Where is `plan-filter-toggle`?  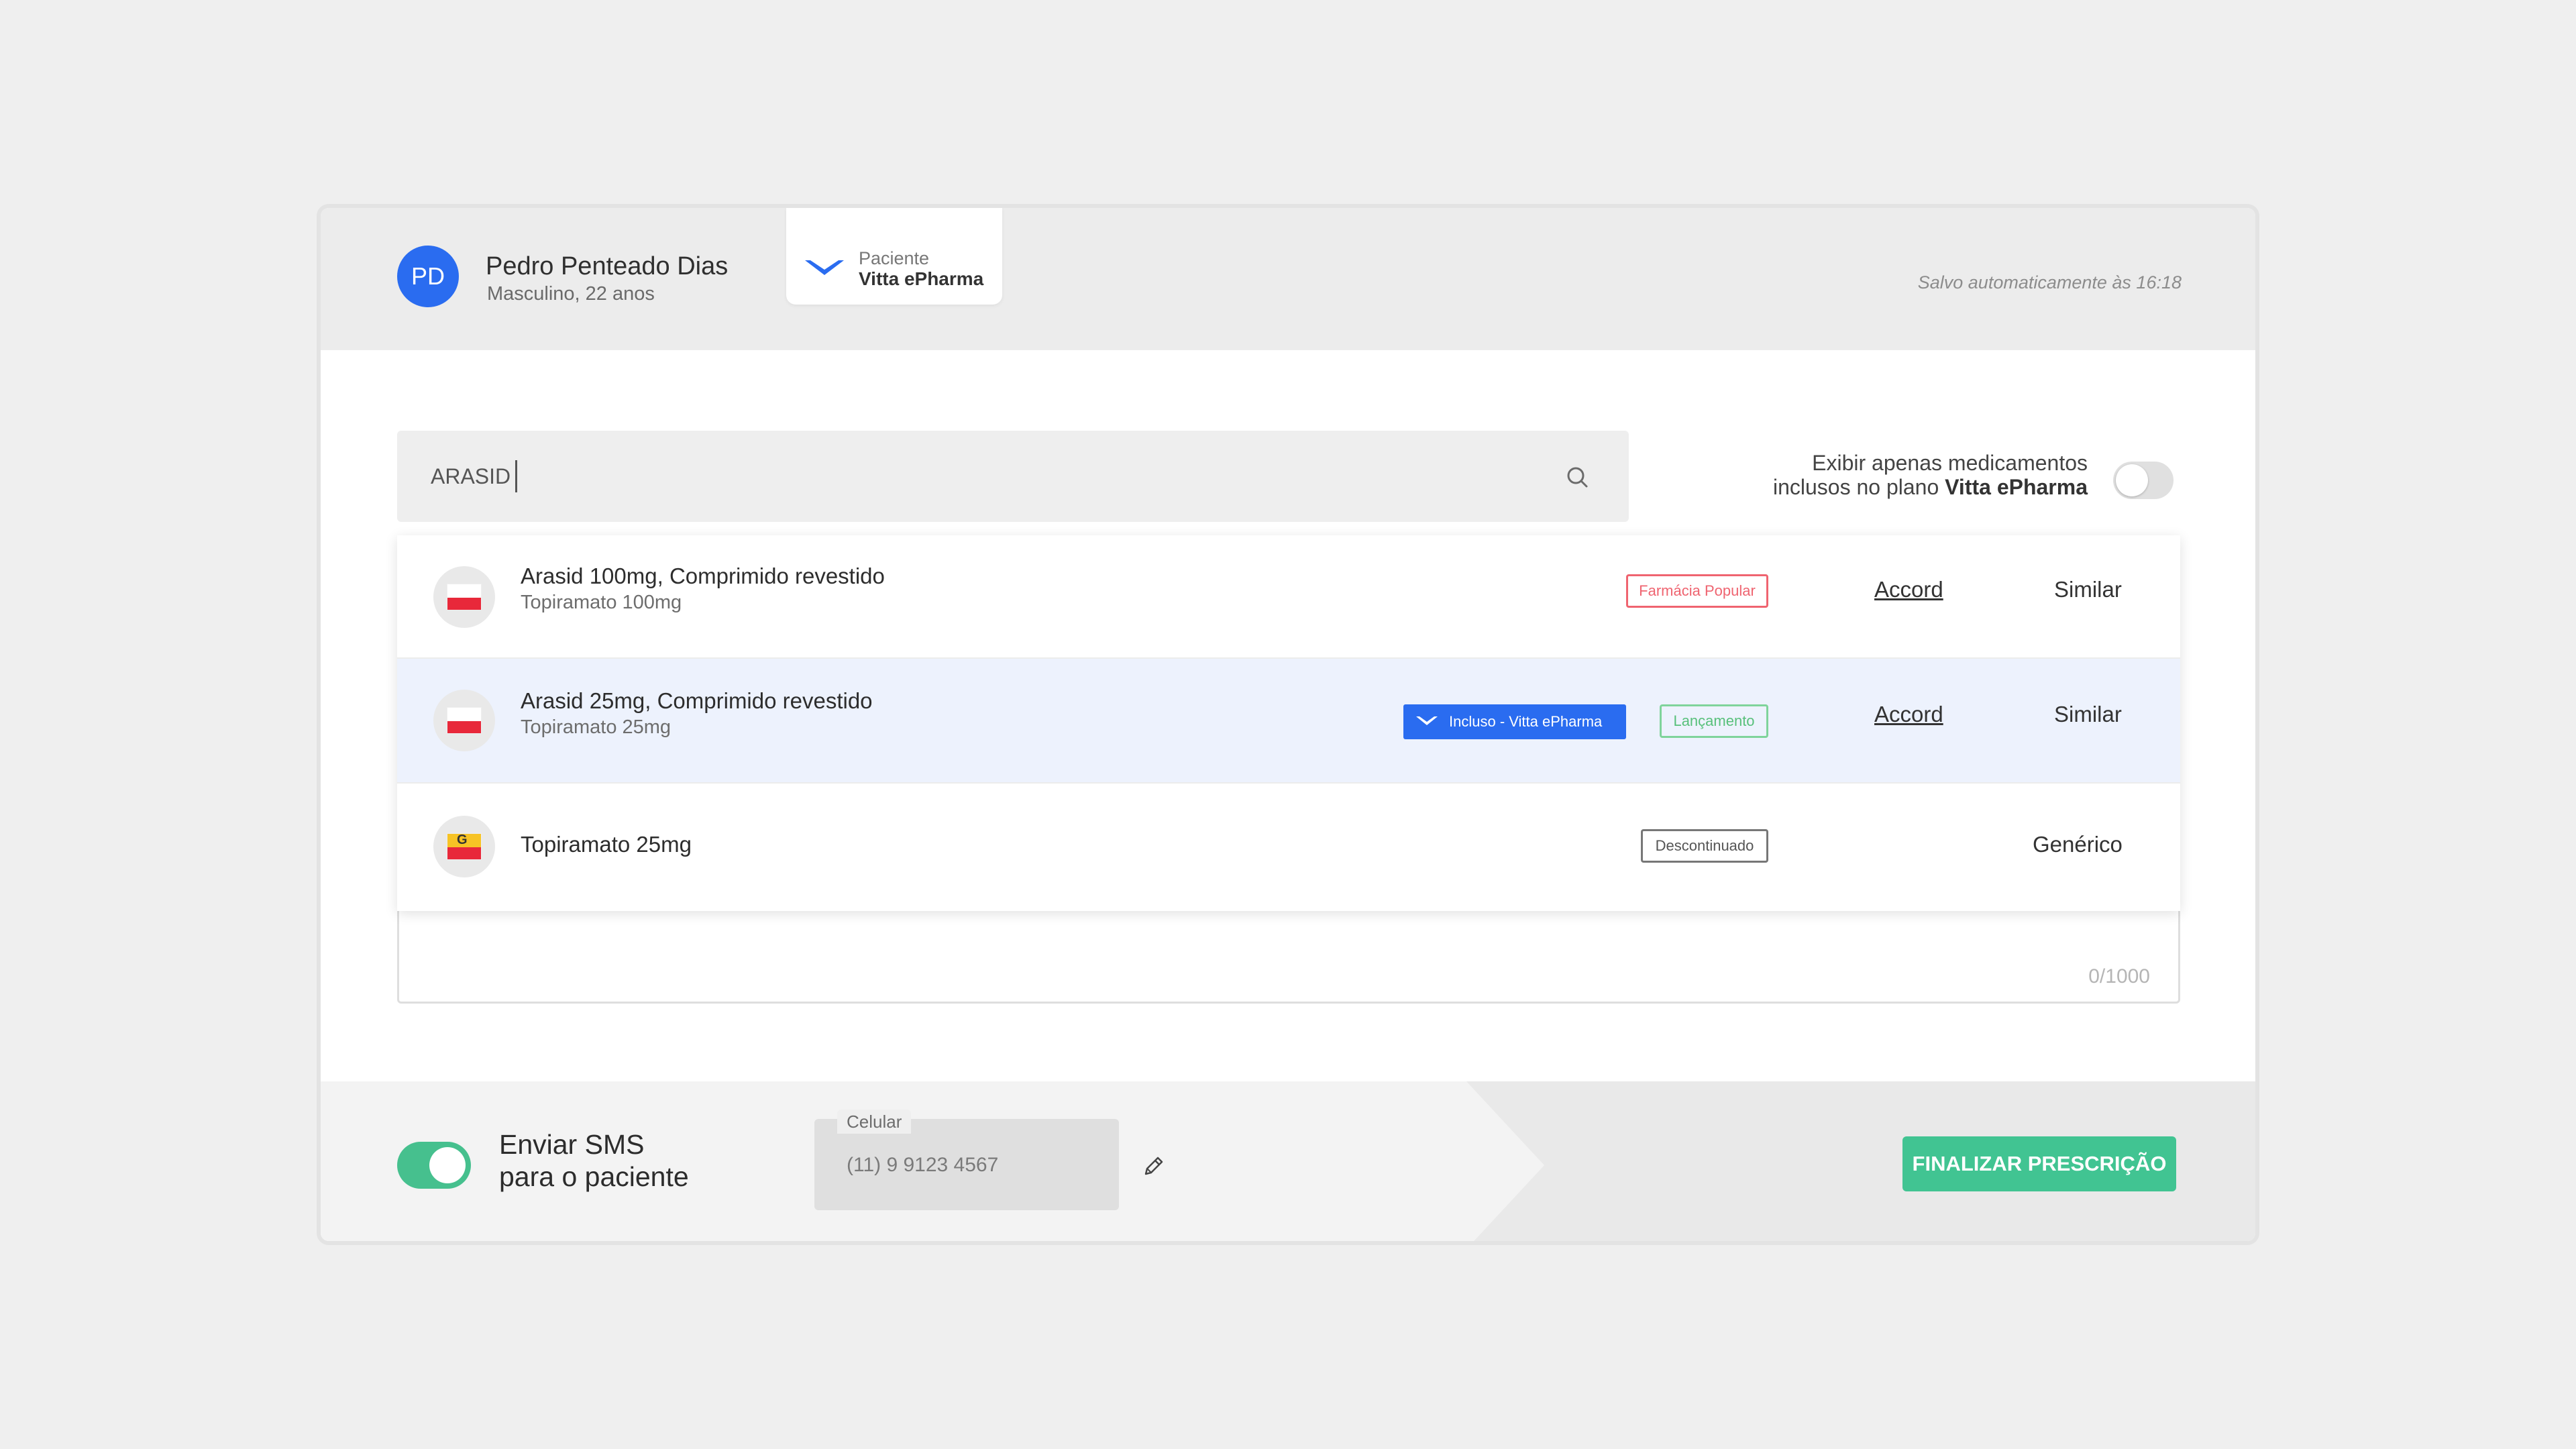
plan-filter-toggle is located at coordinates (2143, 480).